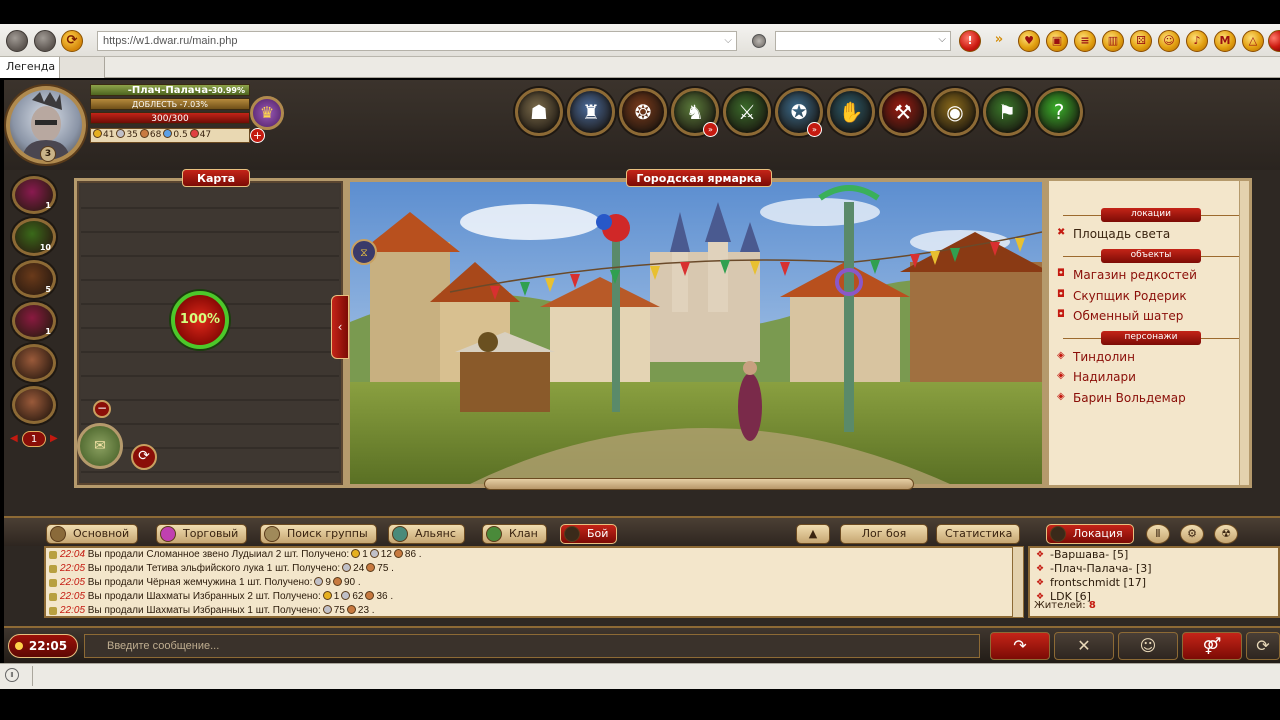 This screenshot has height=720, width=1280. Describe the element at coordinates (1154, 569) in the screenshot. I see `player-item: ❖ -Плач-Палача- [3]` at that location.